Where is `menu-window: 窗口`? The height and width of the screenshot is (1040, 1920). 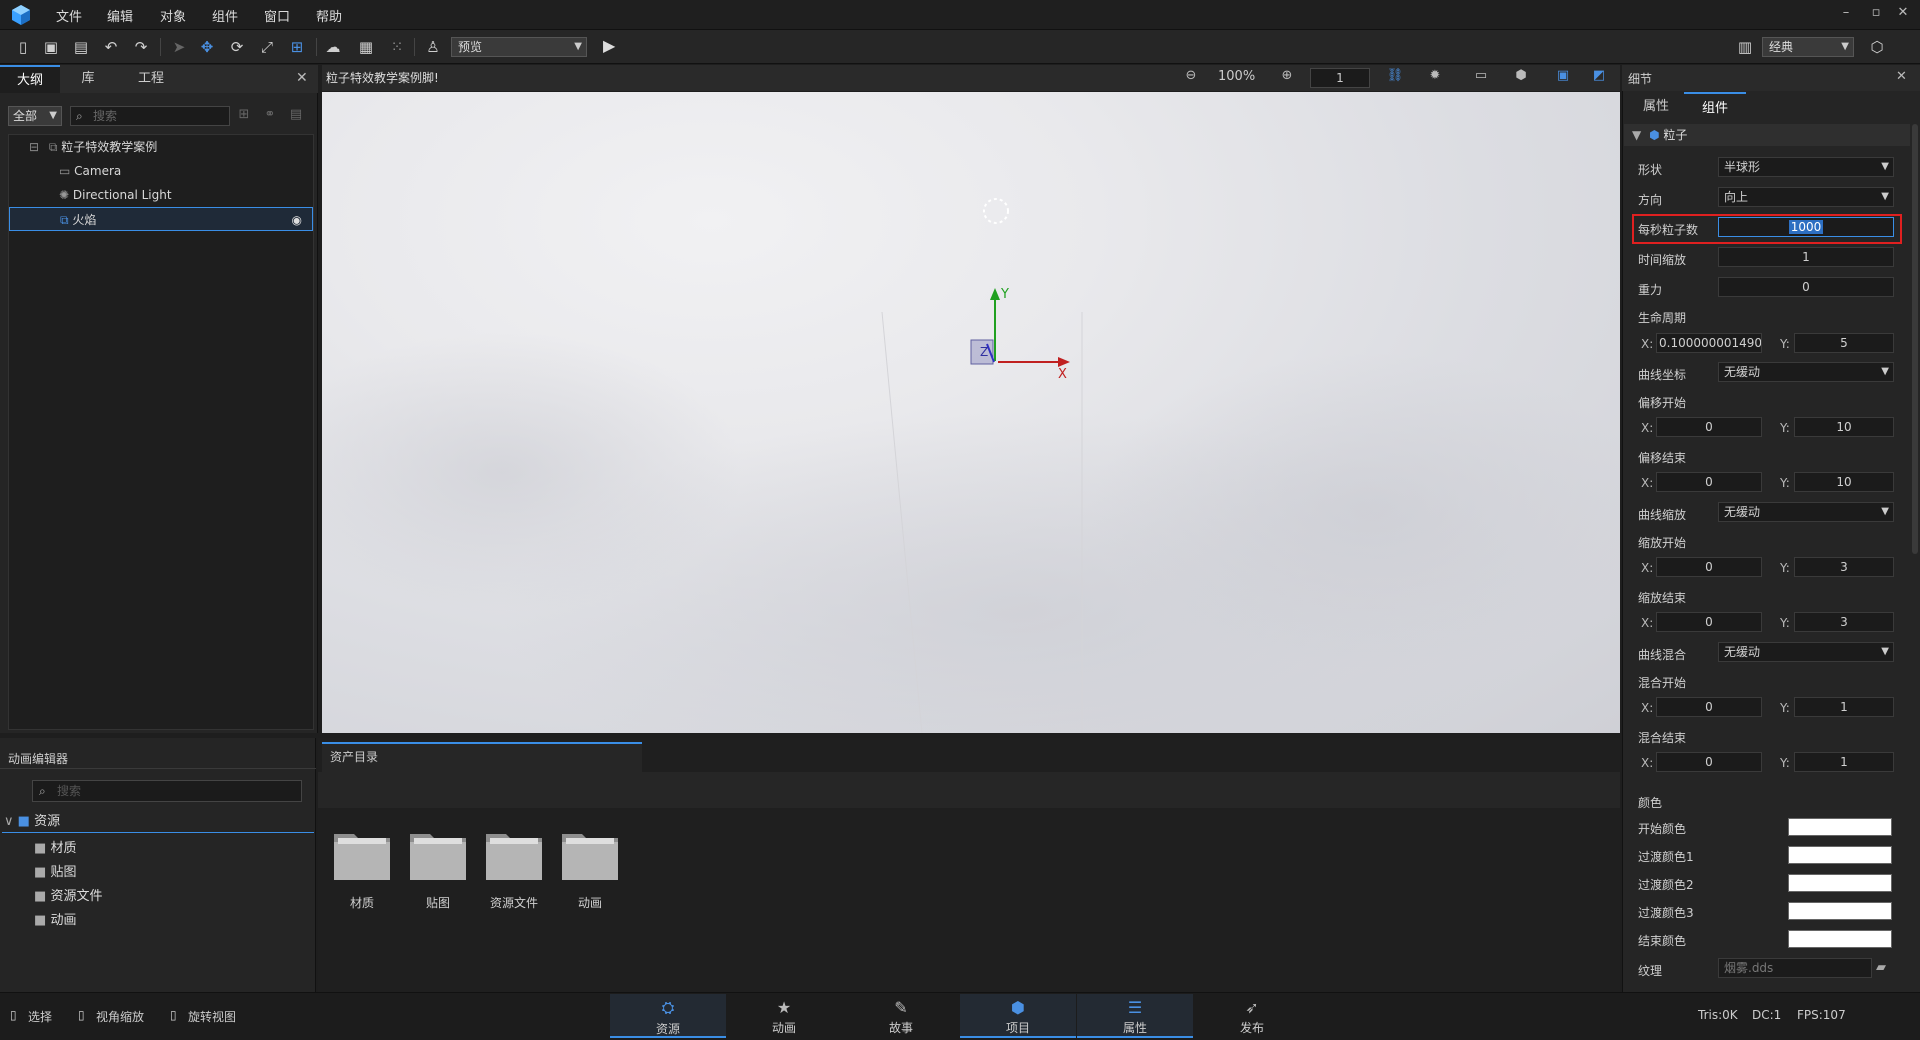
menu-window: 窗口 is located at coordinates (277, 15).